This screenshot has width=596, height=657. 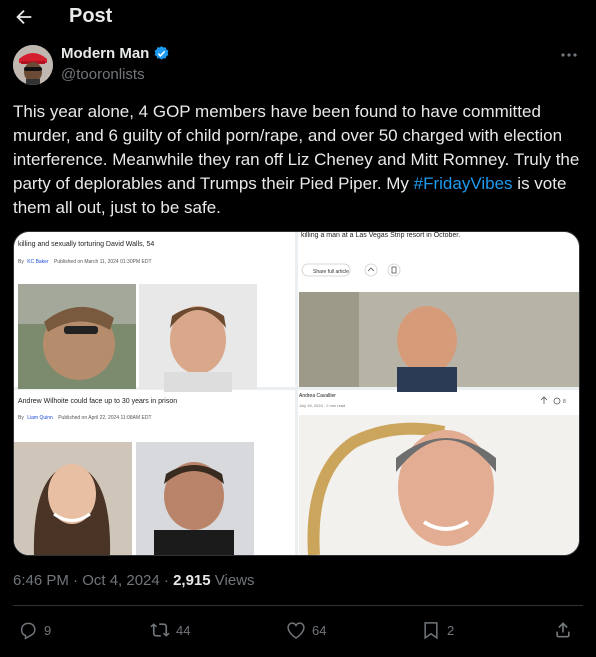 I want to click on tl-byline-date: Published on March 11, 2024 01:30PM EDT, so click(x=102, y=262).